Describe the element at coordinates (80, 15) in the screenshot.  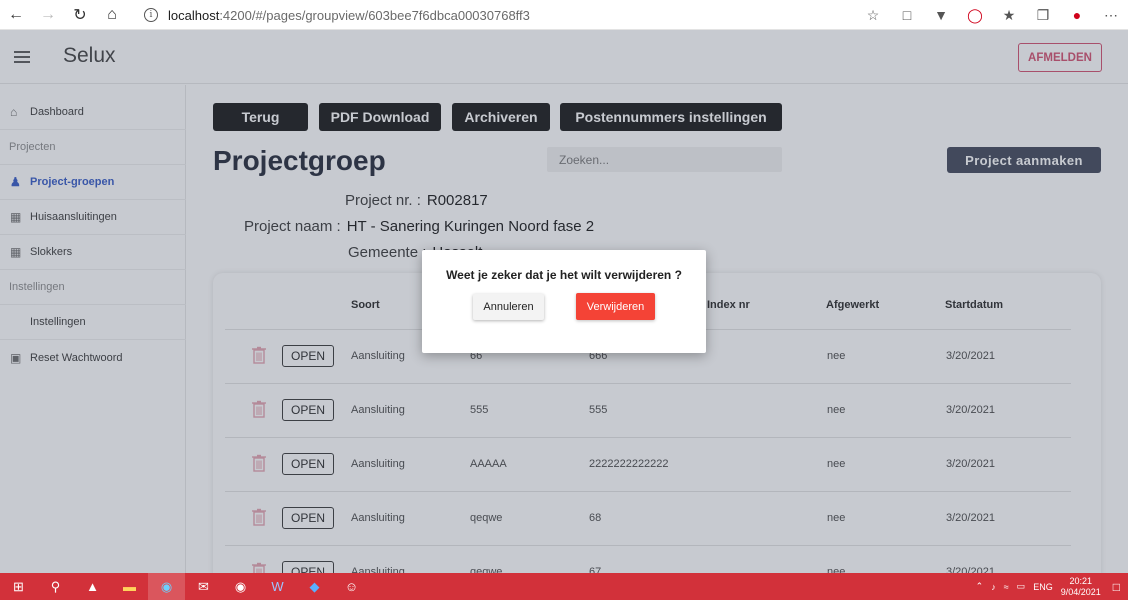
I see `reload-icon: ↻` at that location.